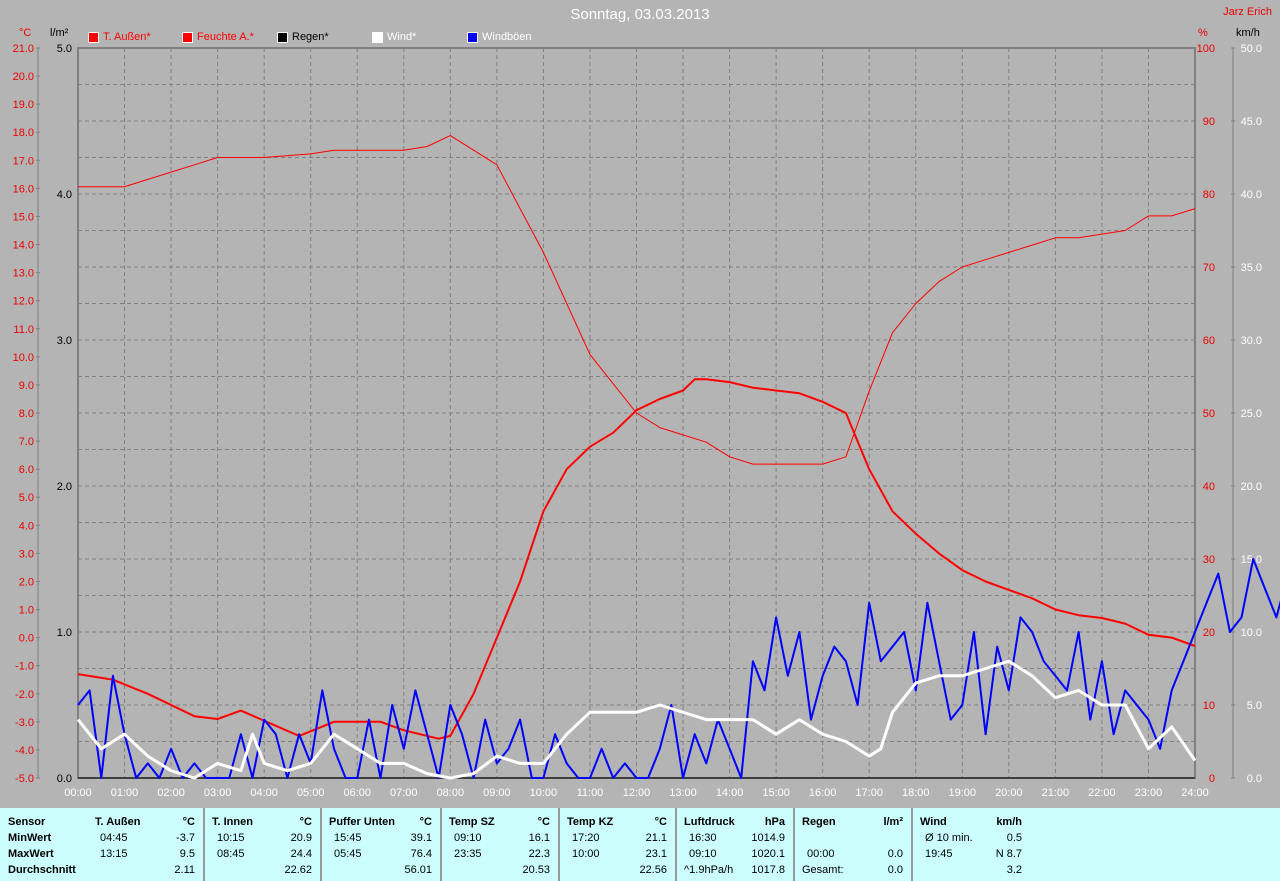 The image size is (1280, 881). What do you see at coordinates (25, 33) in the screenshot?
I see `temp-unit-label: °C` at bounding box center [25, 33].